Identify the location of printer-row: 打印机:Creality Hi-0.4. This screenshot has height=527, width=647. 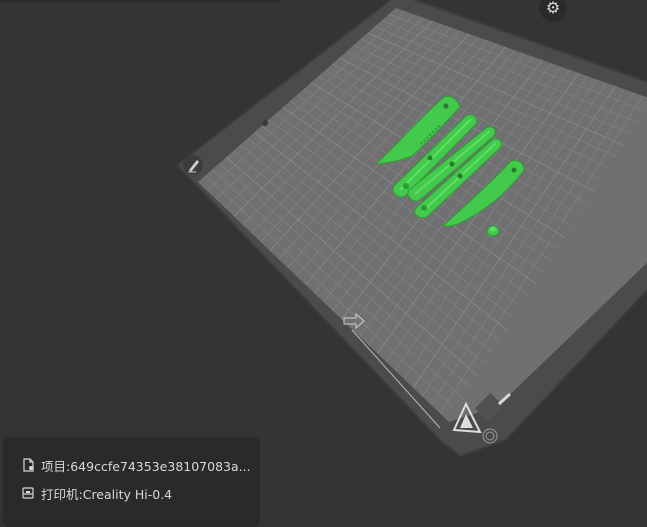
(140, 493).